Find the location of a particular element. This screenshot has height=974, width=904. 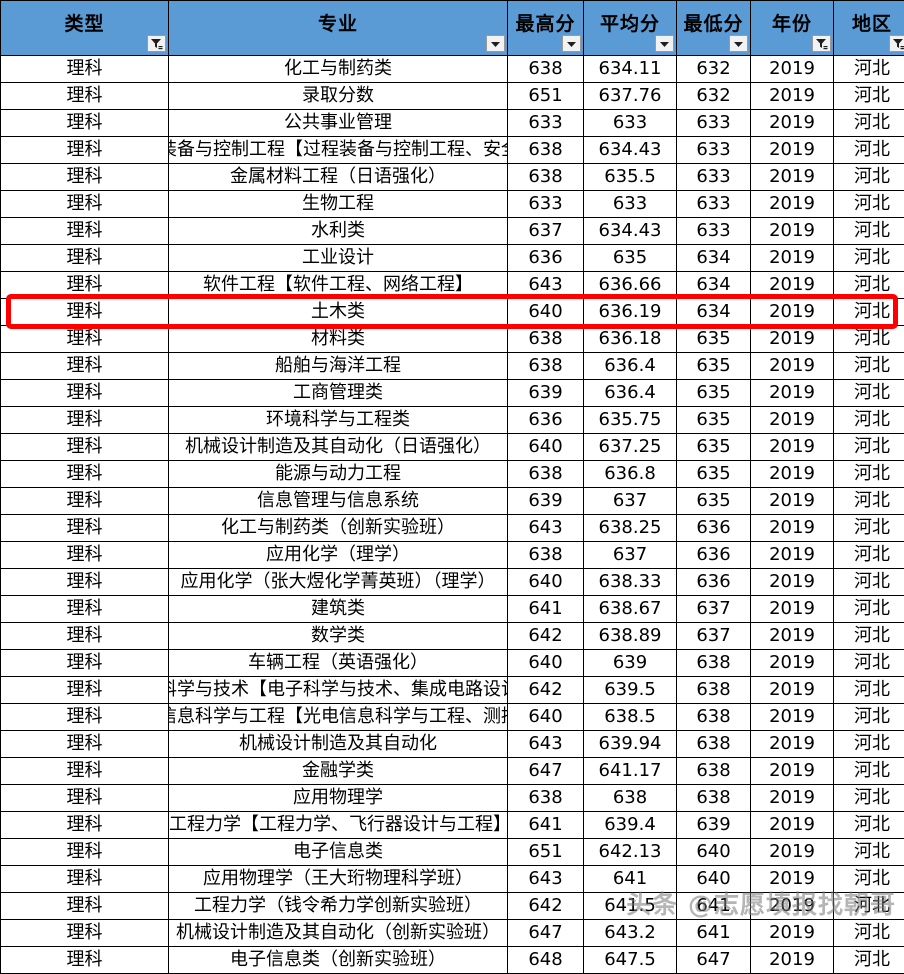

cell-major: 工程力学【工程力学、飞行器设计与工程】 is located at coordinates (338, 825).